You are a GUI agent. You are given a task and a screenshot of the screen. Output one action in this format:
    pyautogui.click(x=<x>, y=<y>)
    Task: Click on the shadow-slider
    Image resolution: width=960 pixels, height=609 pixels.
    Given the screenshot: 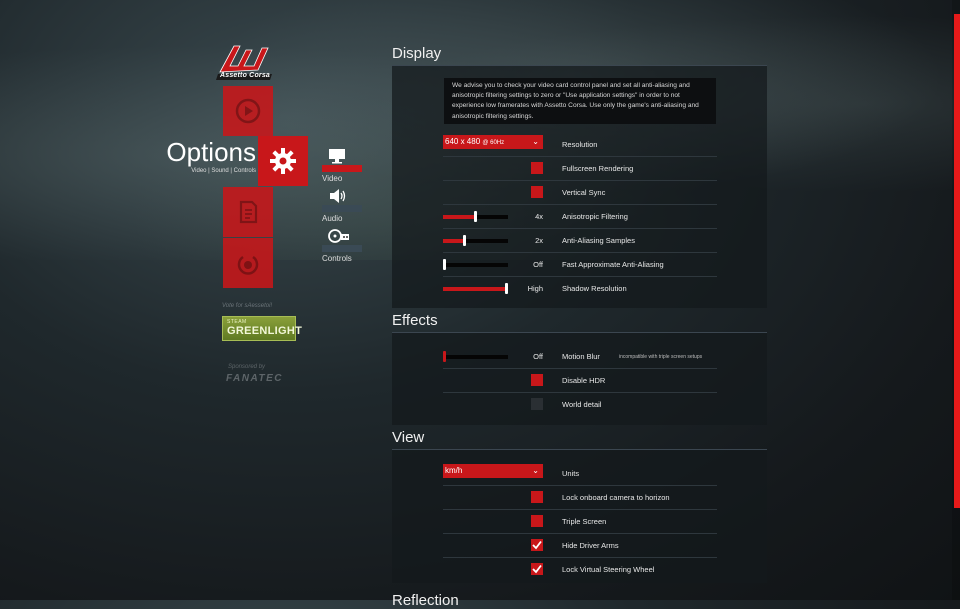 What is the action you would take?
    pyautogui.click(x=475, y=288)
    